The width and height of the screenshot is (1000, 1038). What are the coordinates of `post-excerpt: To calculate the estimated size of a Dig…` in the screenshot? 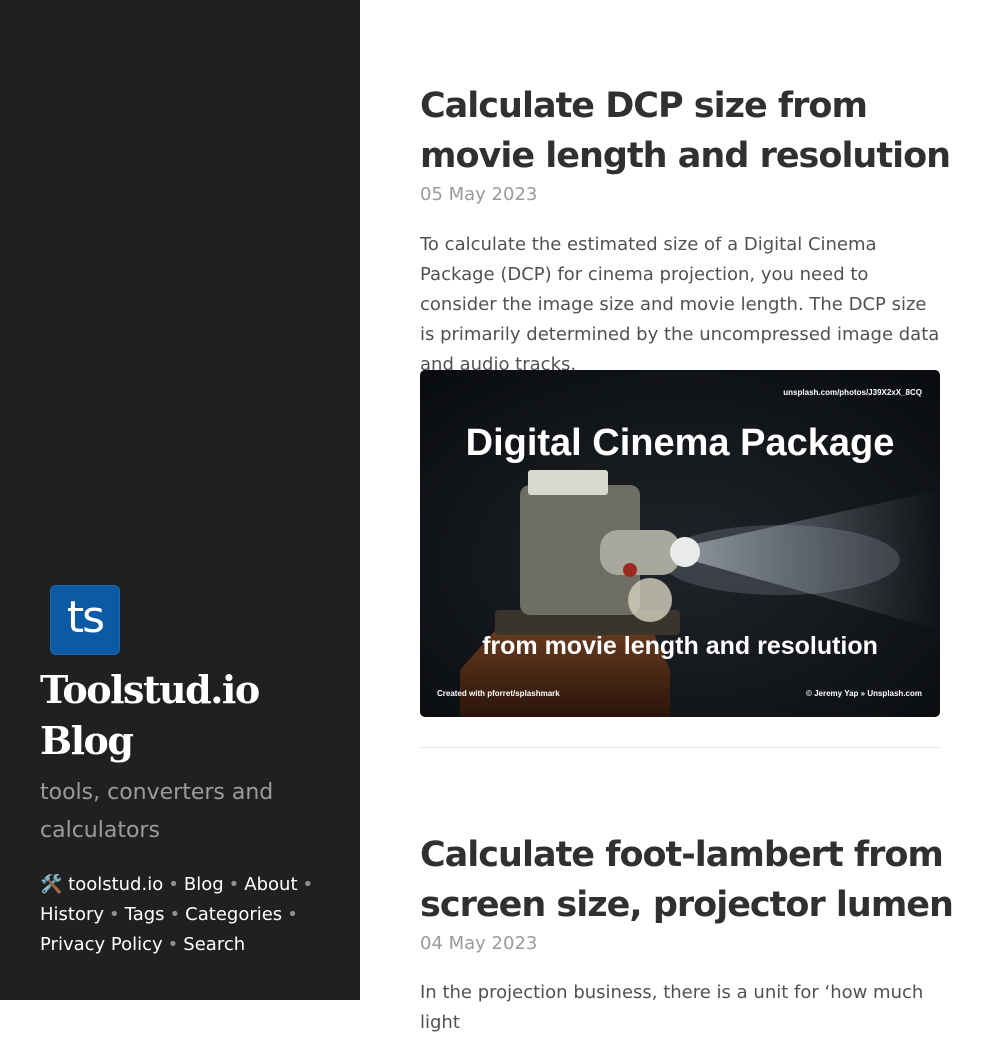 It's located at (680, 304).